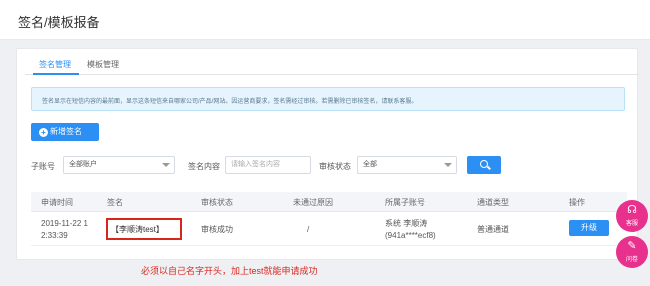 This screenshot has height=286, width=650. What do you see at coordinates (137, 229) in the screenshot?
I see `signature-cell: 【李顺涛test】` at bounding box center [137, 229].